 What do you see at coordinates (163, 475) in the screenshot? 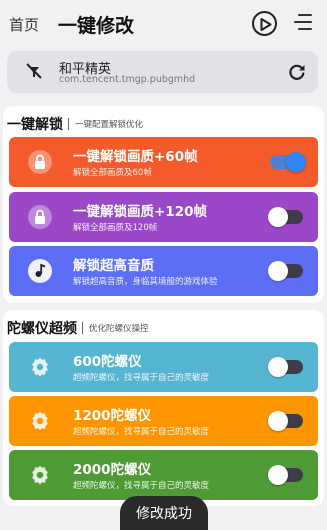
I see `option-row-gyro-2000: 2000陀螺仪 超频陀螺仪，找寻属于自己的灵敏度` at bounding box center [163, 475].